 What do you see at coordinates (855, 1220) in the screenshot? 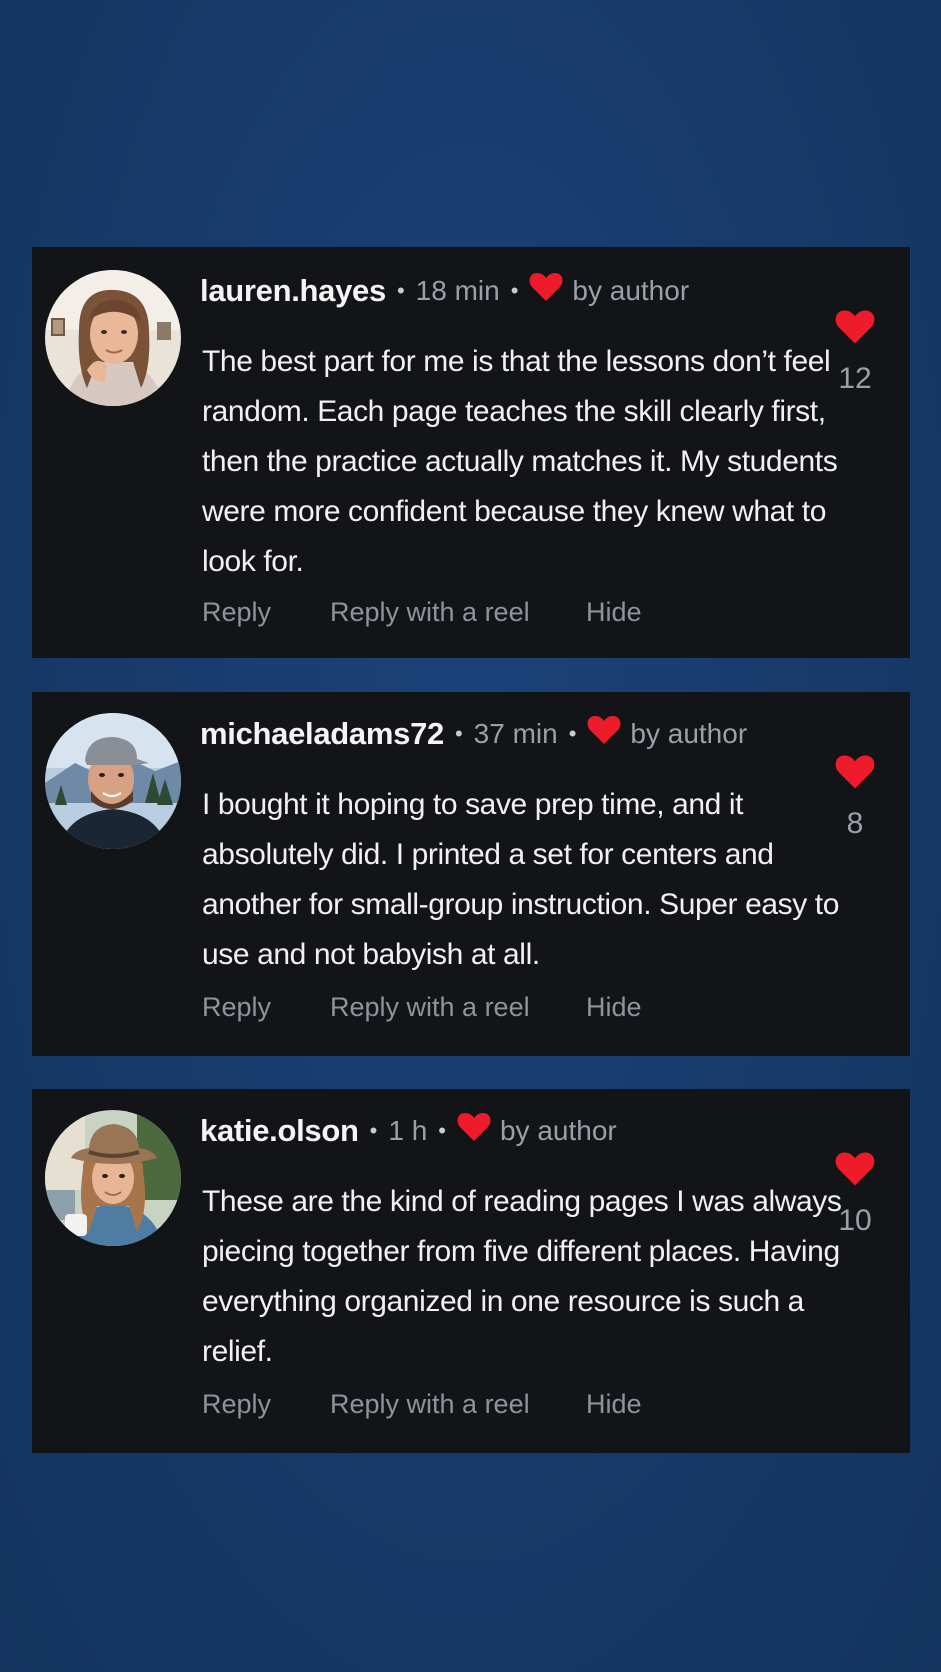
I see `like-count: 10` at bounding box center [855, 1220].